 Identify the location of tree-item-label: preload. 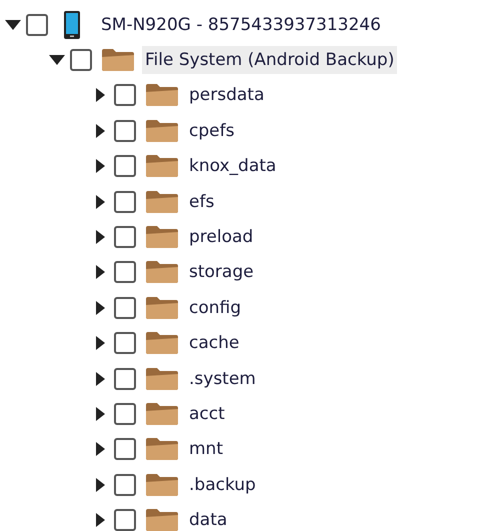
(221, 237).